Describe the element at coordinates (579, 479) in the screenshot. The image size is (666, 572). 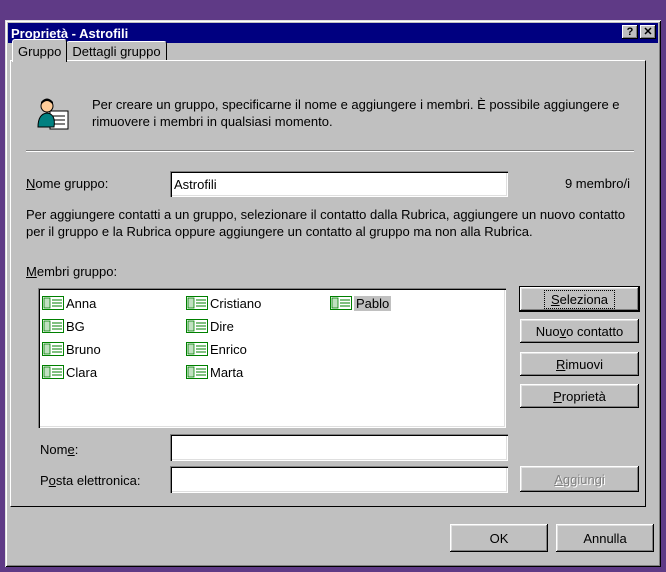
I see `aggiungi-button: Aggiungi` at that location.